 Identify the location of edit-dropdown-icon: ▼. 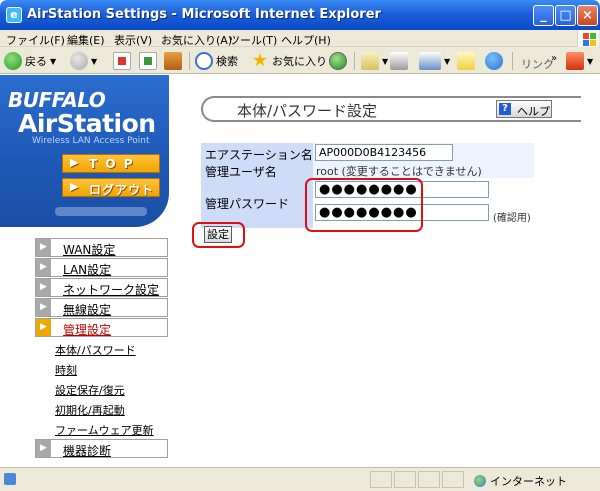
(447, 61).